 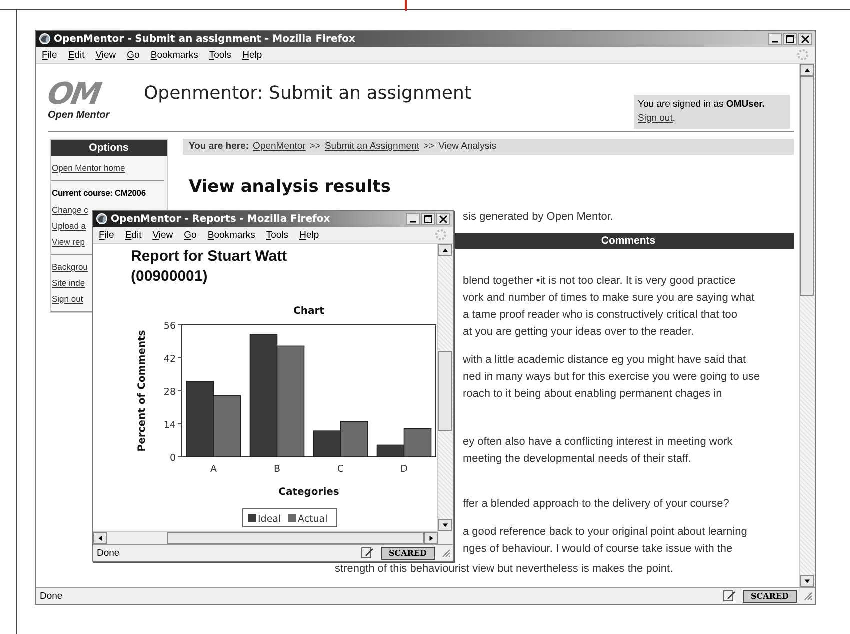 What do you see at coordinates (309, 311) in the screenshot?
I see `chart-title: Chart` at bounding box center [309, 311].